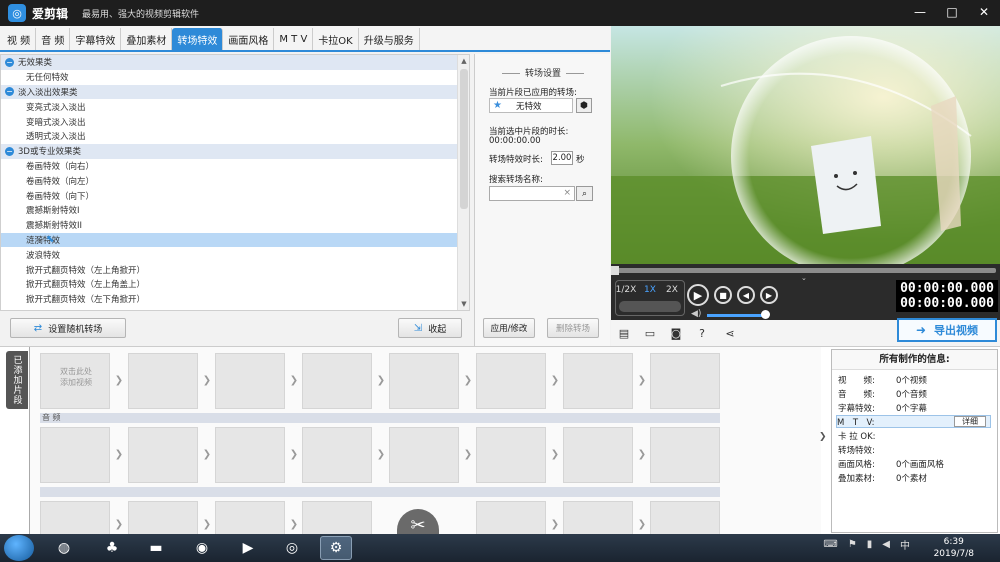 This screenshot has width=1000, height=562. I want to click on list-item: 卷画特效（向下）, so click(230, 195).